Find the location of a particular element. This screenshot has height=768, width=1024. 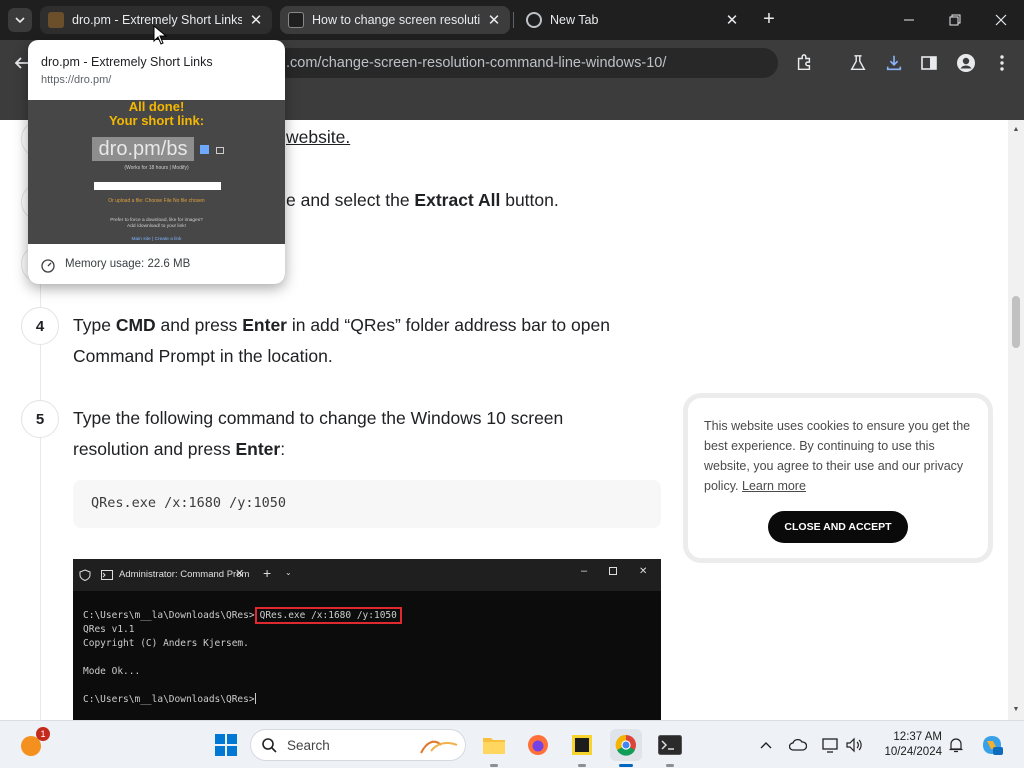

preview-short-link-label: Your short link: is located at coordinates (156, 120).